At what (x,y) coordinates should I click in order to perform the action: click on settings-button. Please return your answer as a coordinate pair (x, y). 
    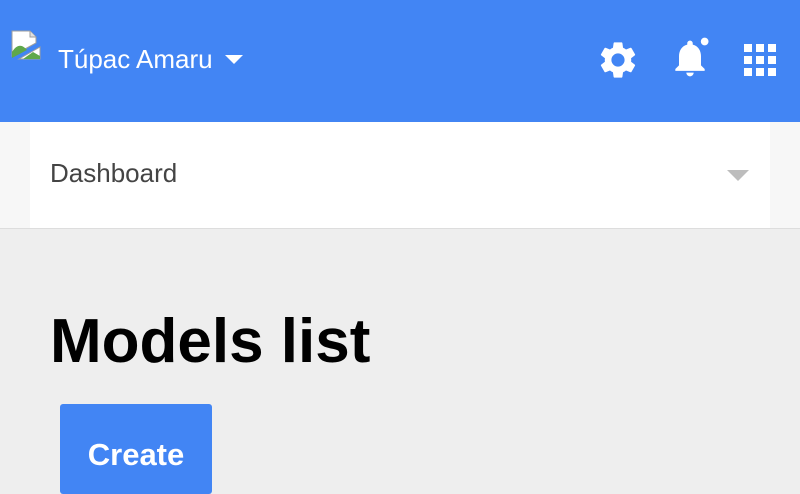
    Looking at the image, I should click on (618, 60).